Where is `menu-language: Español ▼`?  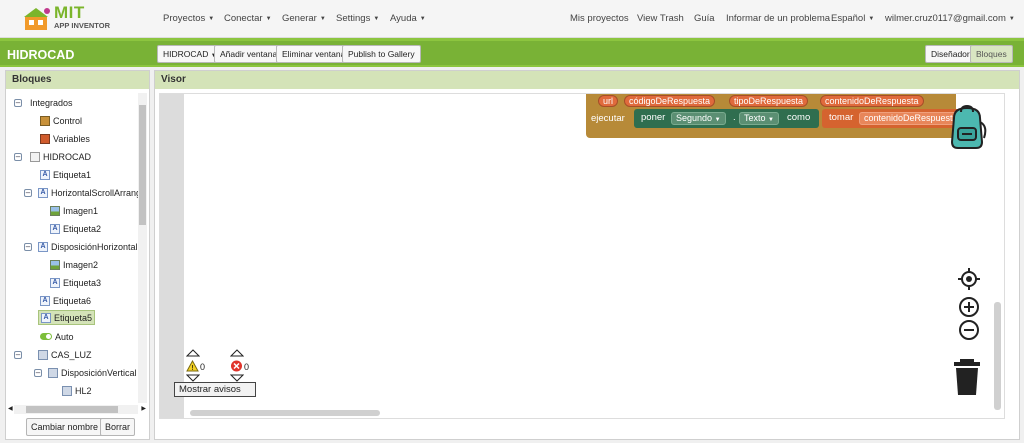 menu-language: Español ▼ is located at coordinates (852, 18).